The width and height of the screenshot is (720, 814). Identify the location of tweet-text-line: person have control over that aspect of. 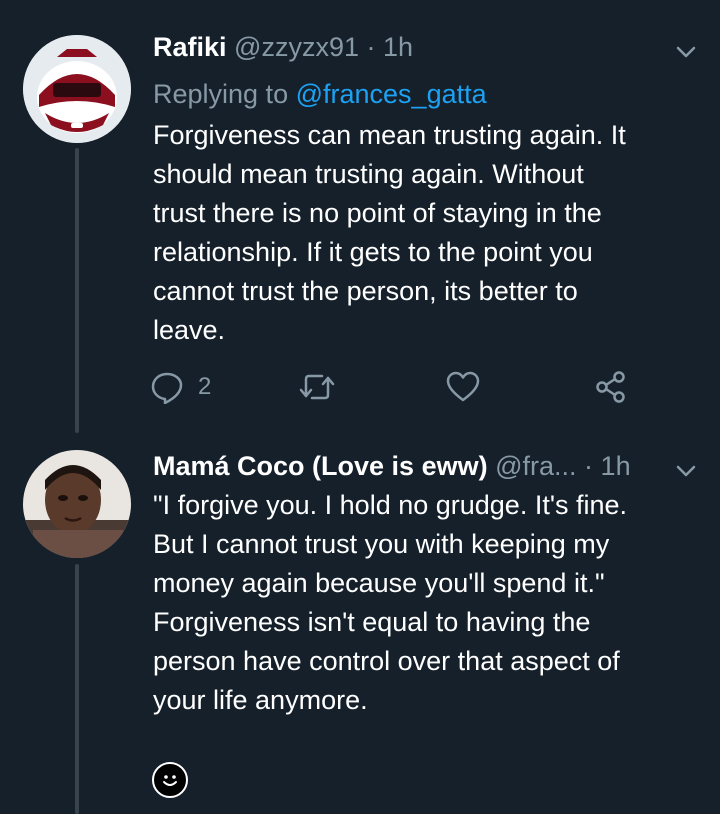
(386, 661).